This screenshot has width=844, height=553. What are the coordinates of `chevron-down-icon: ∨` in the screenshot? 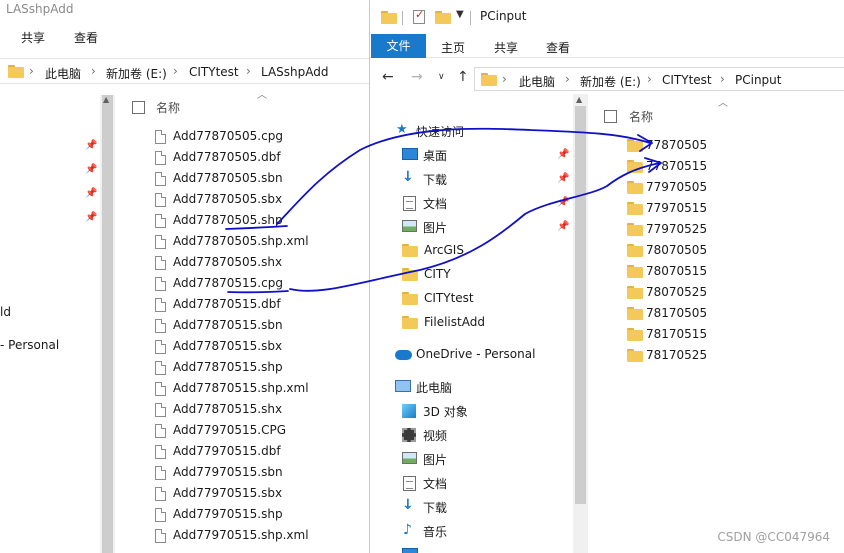 It's located at (441, 77).